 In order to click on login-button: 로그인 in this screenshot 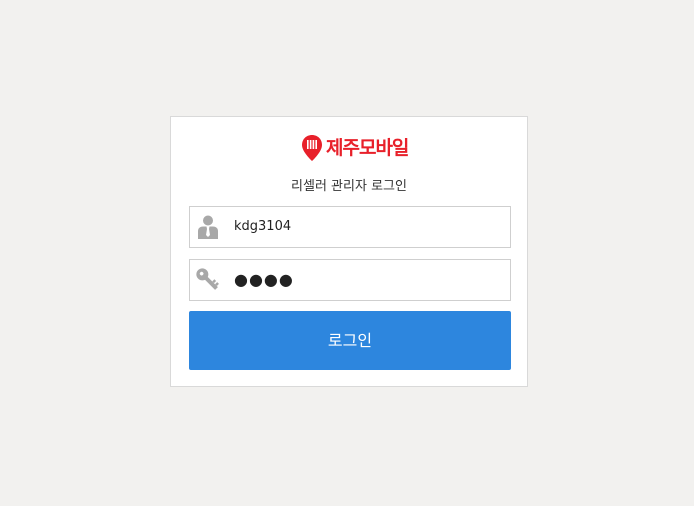, I will do `click(350, 340)`.